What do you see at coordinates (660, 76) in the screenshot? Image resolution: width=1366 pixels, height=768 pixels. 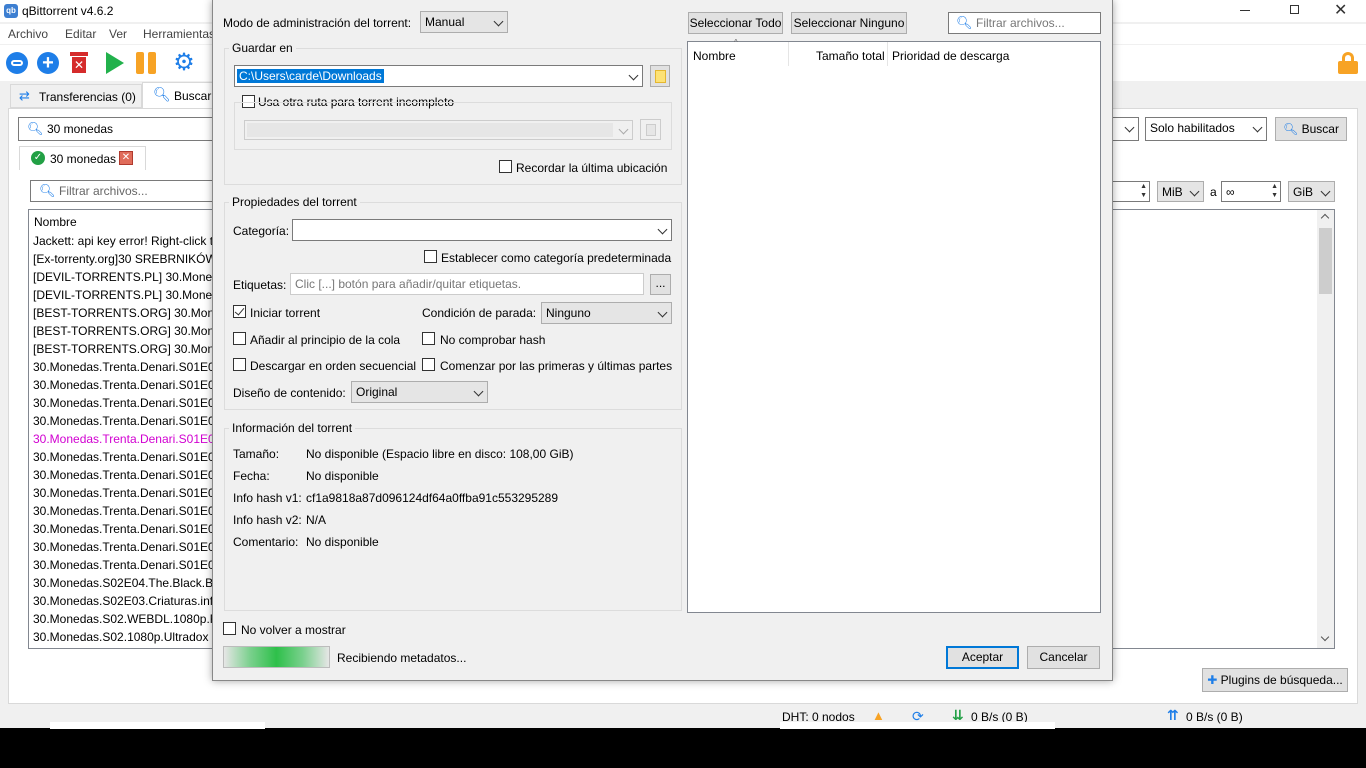 I see `browse-folder-button` at bounding box center [660, 76].